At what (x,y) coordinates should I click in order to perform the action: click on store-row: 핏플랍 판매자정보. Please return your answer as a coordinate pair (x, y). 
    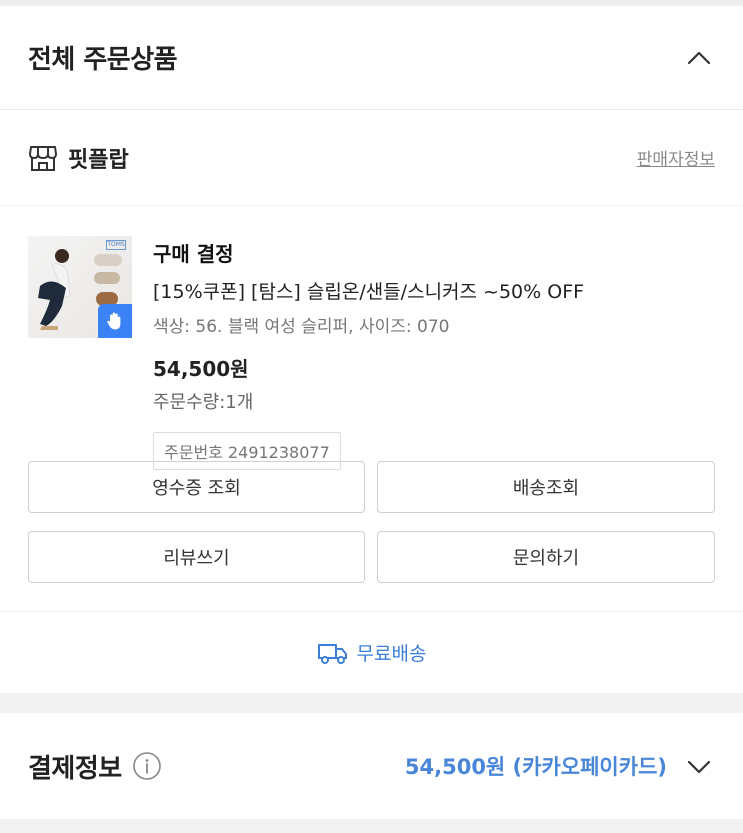
    Looking at the image, I should click on (371, 158).